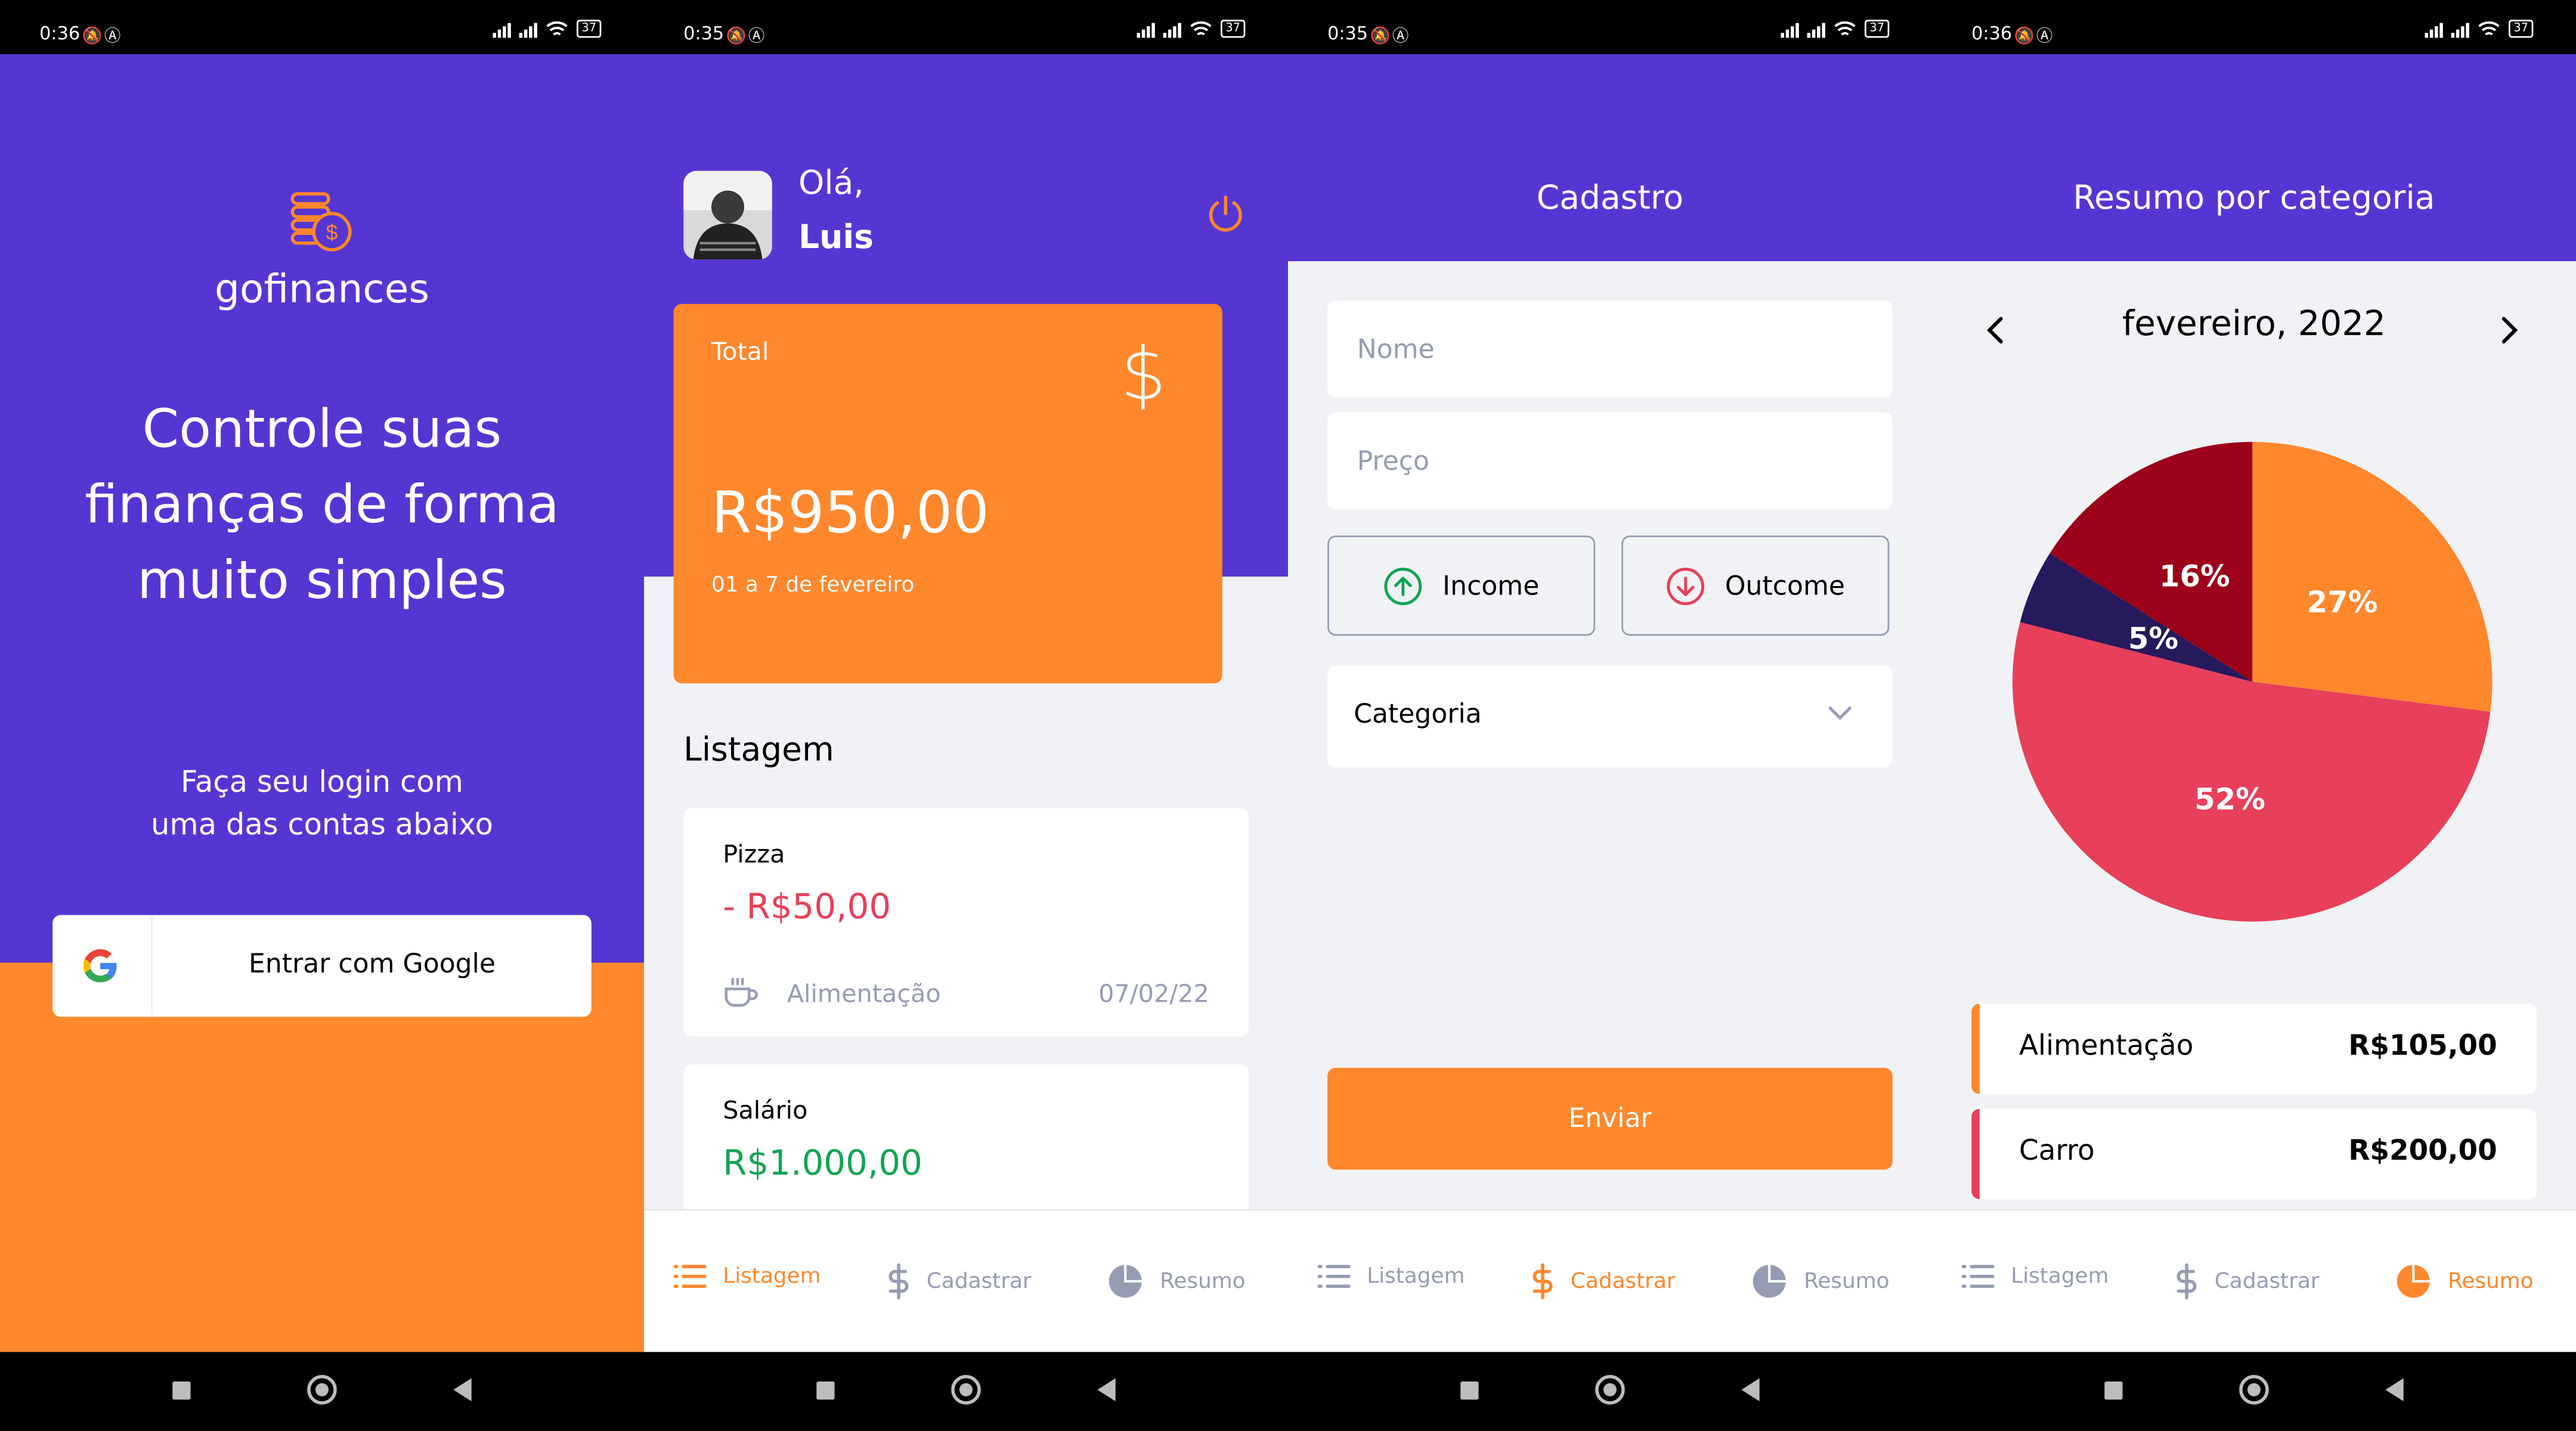  I want to click on chevron-down-icon, so click(1840, 713).